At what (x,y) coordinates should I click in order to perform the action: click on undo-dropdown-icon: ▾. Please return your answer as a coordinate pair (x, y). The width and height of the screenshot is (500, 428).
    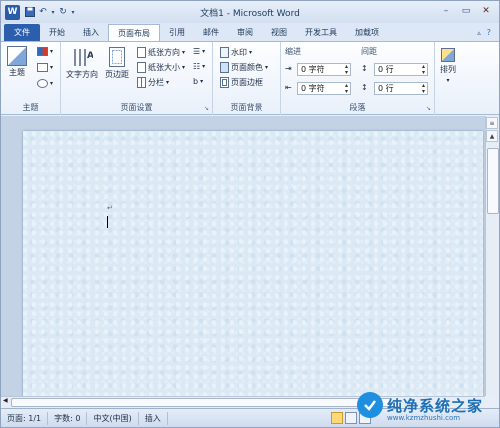
    Looking at the image, I should click on (53, 12).